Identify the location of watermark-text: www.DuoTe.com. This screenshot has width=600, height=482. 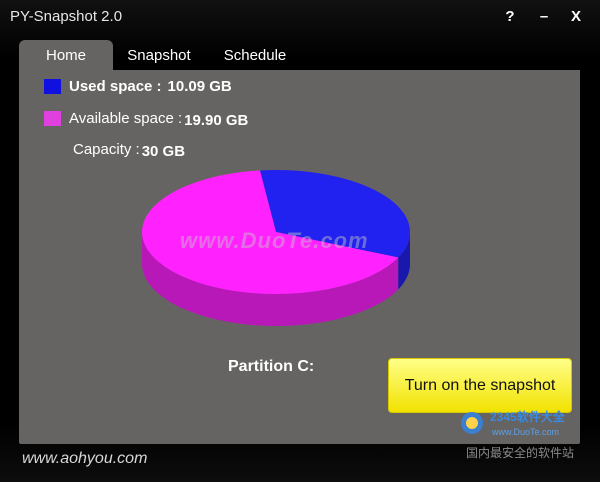
(274, 240).